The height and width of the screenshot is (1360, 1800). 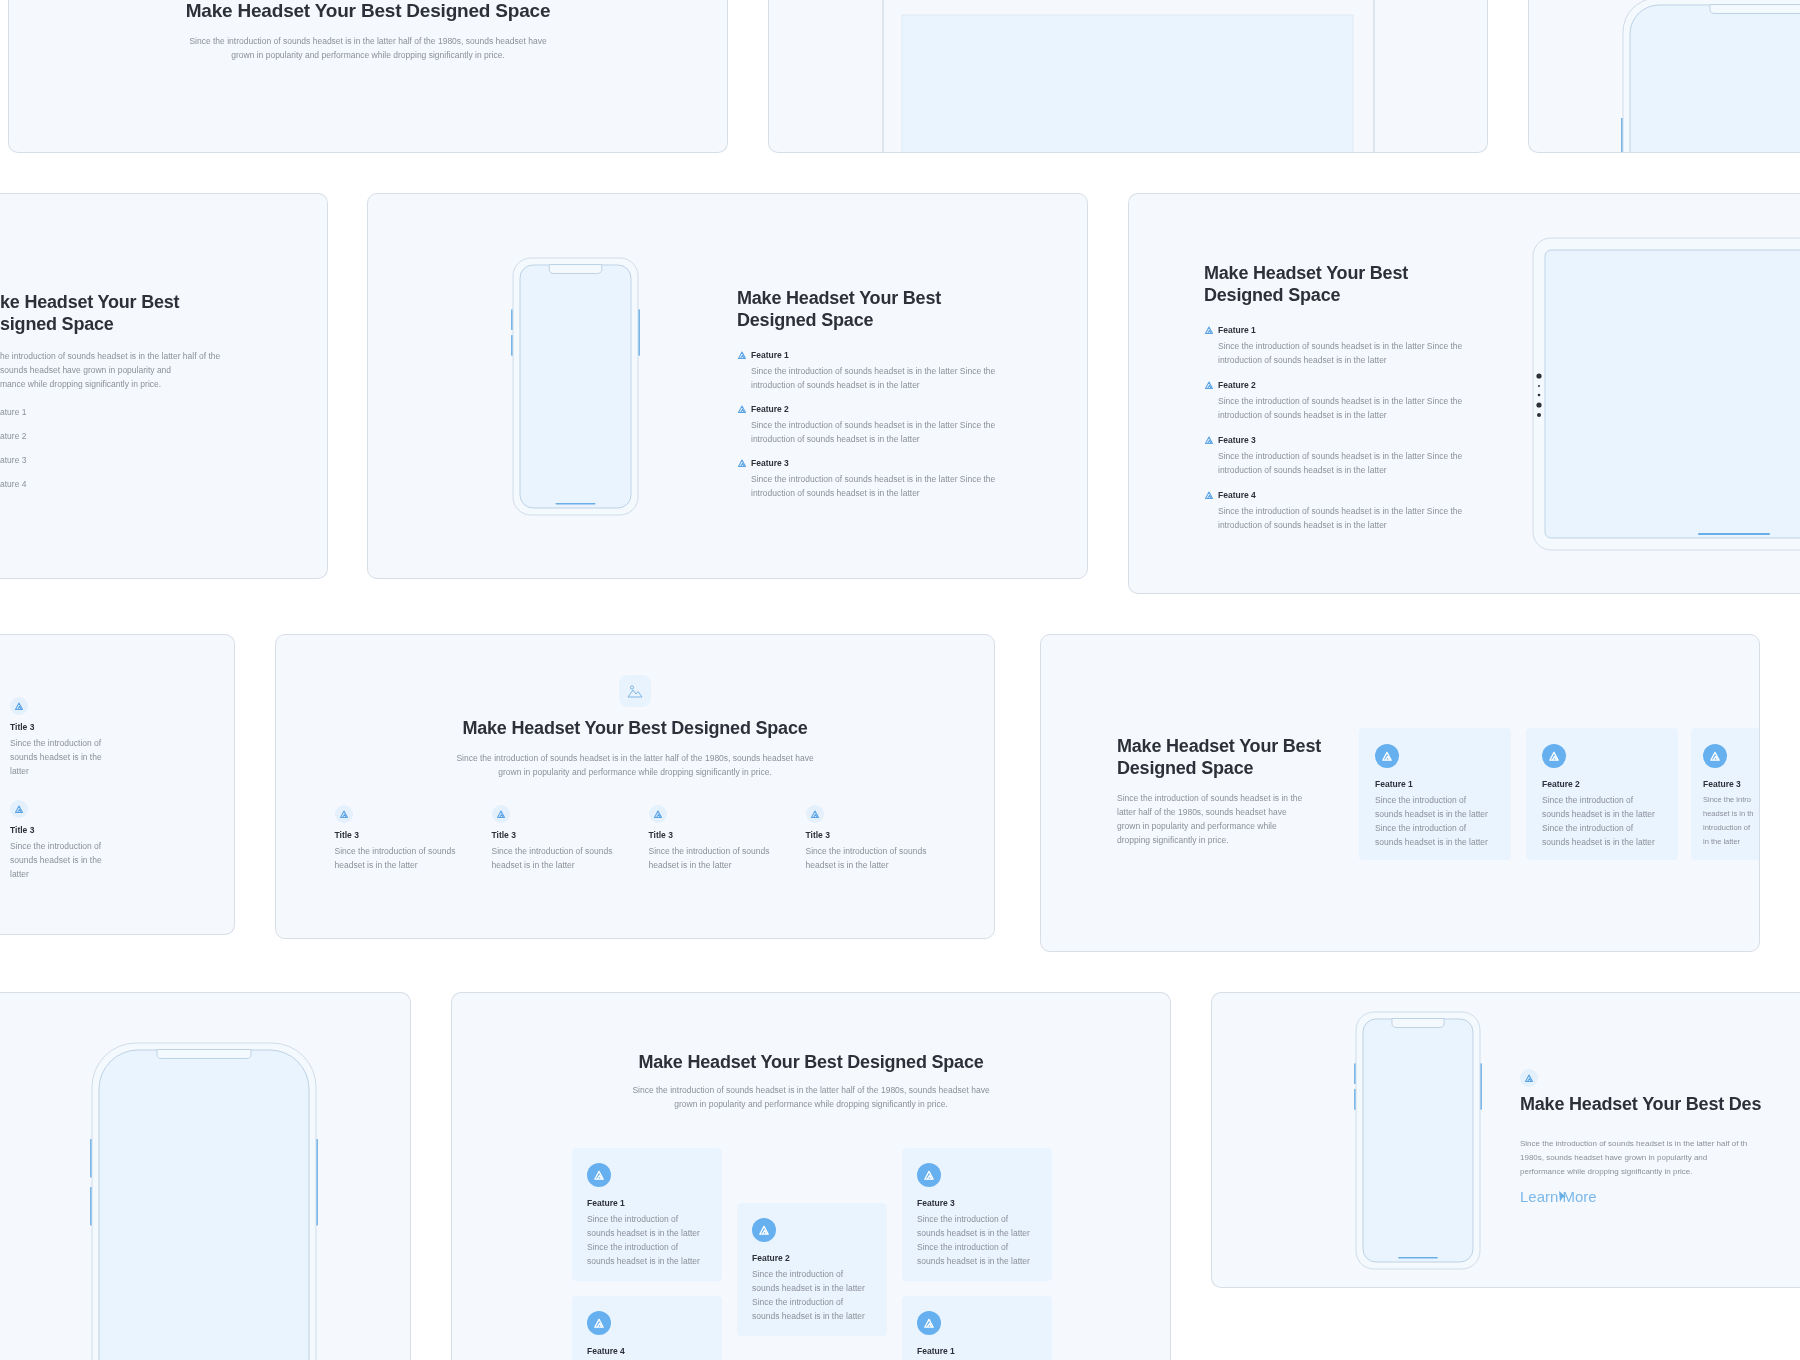 What do you see at coordinates (90, 302) in the screenshot?
I see `headline: ke Headset Your Best` at bounding box center [90, 302].